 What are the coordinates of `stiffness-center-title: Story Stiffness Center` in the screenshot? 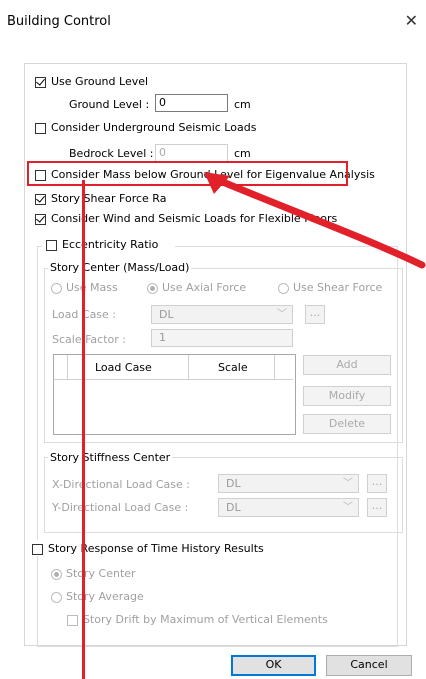 It's located at (110, 457).